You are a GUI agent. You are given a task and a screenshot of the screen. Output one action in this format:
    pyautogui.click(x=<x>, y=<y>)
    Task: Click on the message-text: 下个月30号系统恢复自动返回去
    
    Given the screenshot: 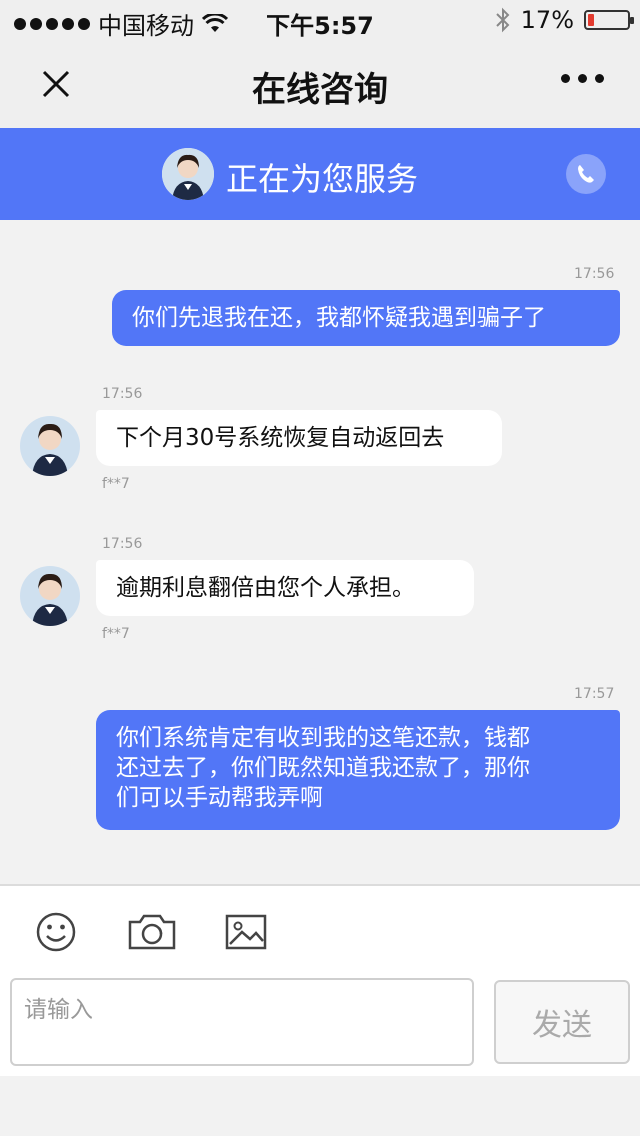 What is the action you would take?
    pyautogui.click(x=280, y=438)
    